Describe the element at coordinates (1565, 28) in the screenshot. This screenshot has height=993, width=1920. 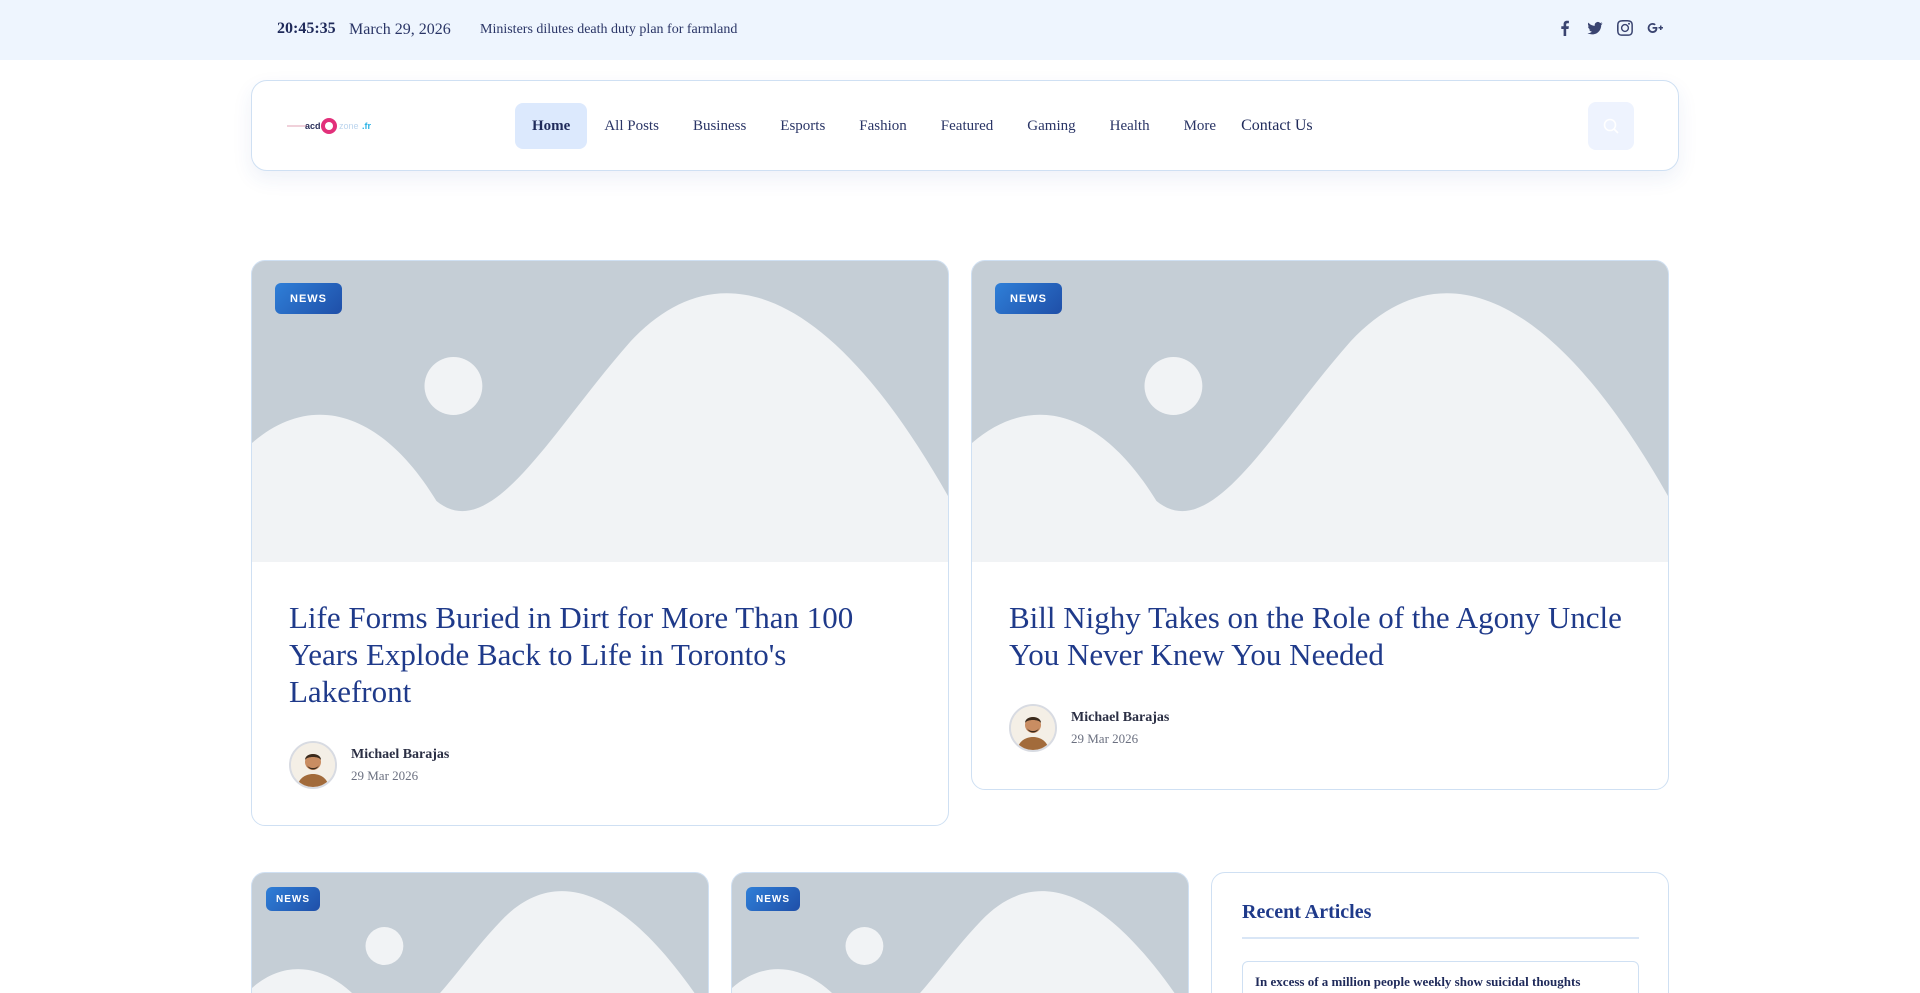
I see `facebook-icon` at that location.